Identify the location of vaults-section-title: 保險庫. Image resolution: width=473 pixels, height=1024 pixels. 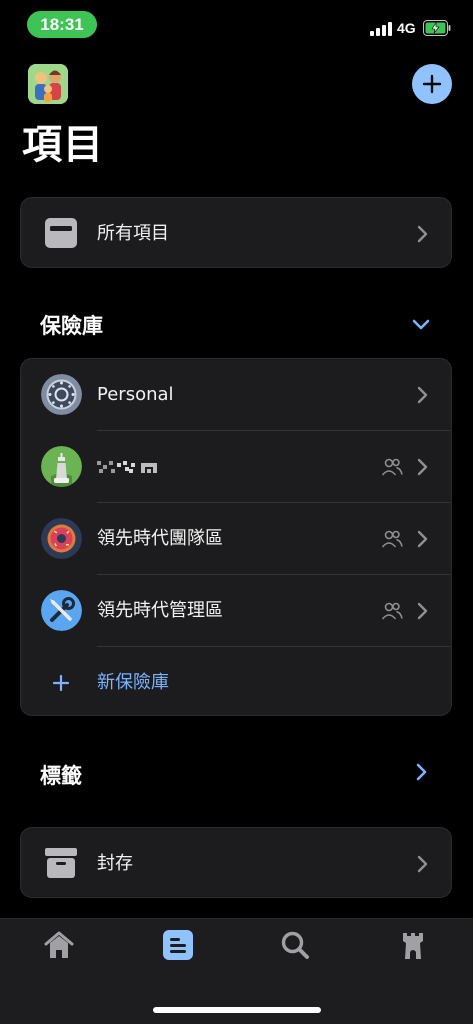
(71, 326).